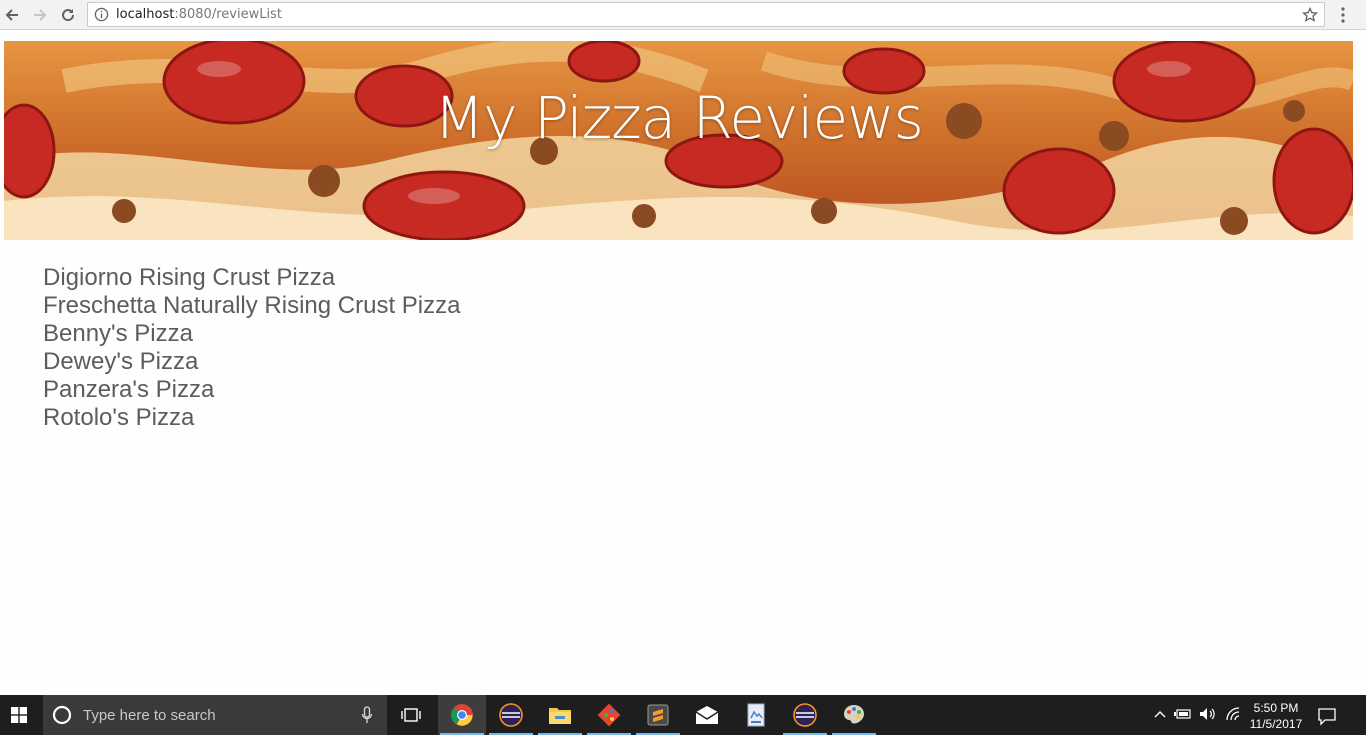 Image resolution: width=1366 pixels, height=735 pixels. I want to click on action-center-icon, so click(1327, 716).